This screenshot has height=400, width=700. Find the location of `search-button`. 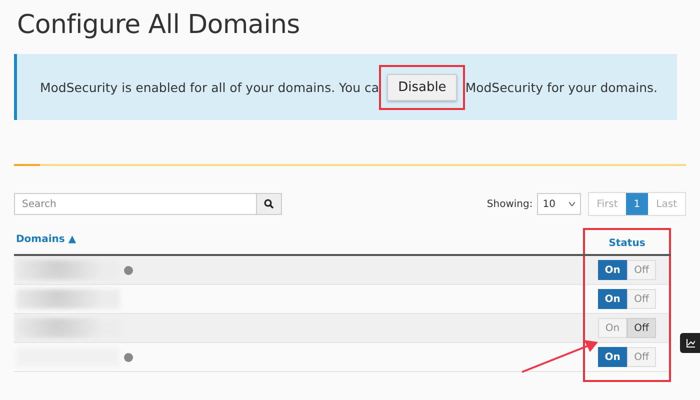

search-button is located at coordinates (269, 204).